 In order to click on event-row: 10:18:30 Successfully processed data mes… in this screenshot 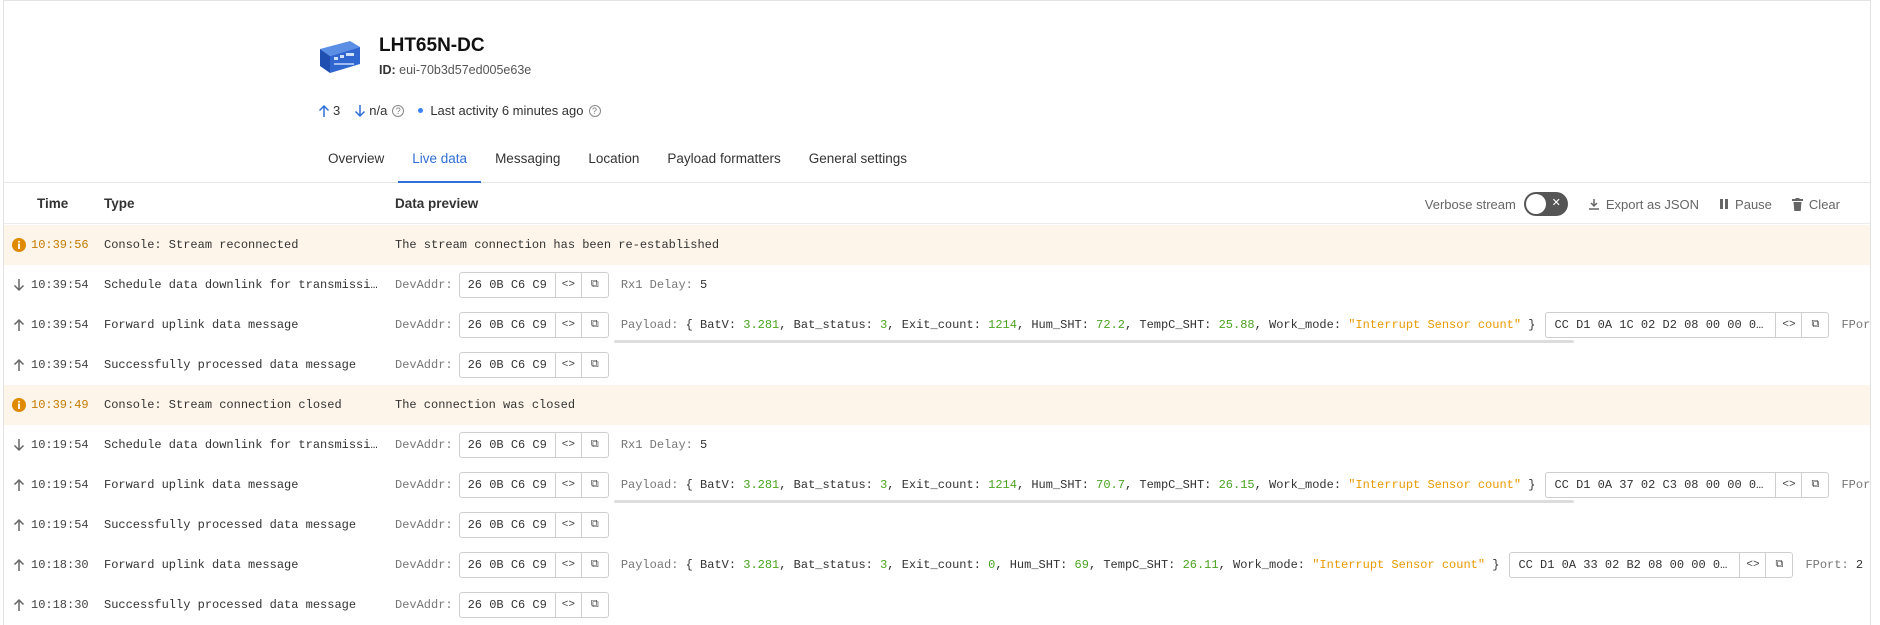, I will do `click(937, 605)`.